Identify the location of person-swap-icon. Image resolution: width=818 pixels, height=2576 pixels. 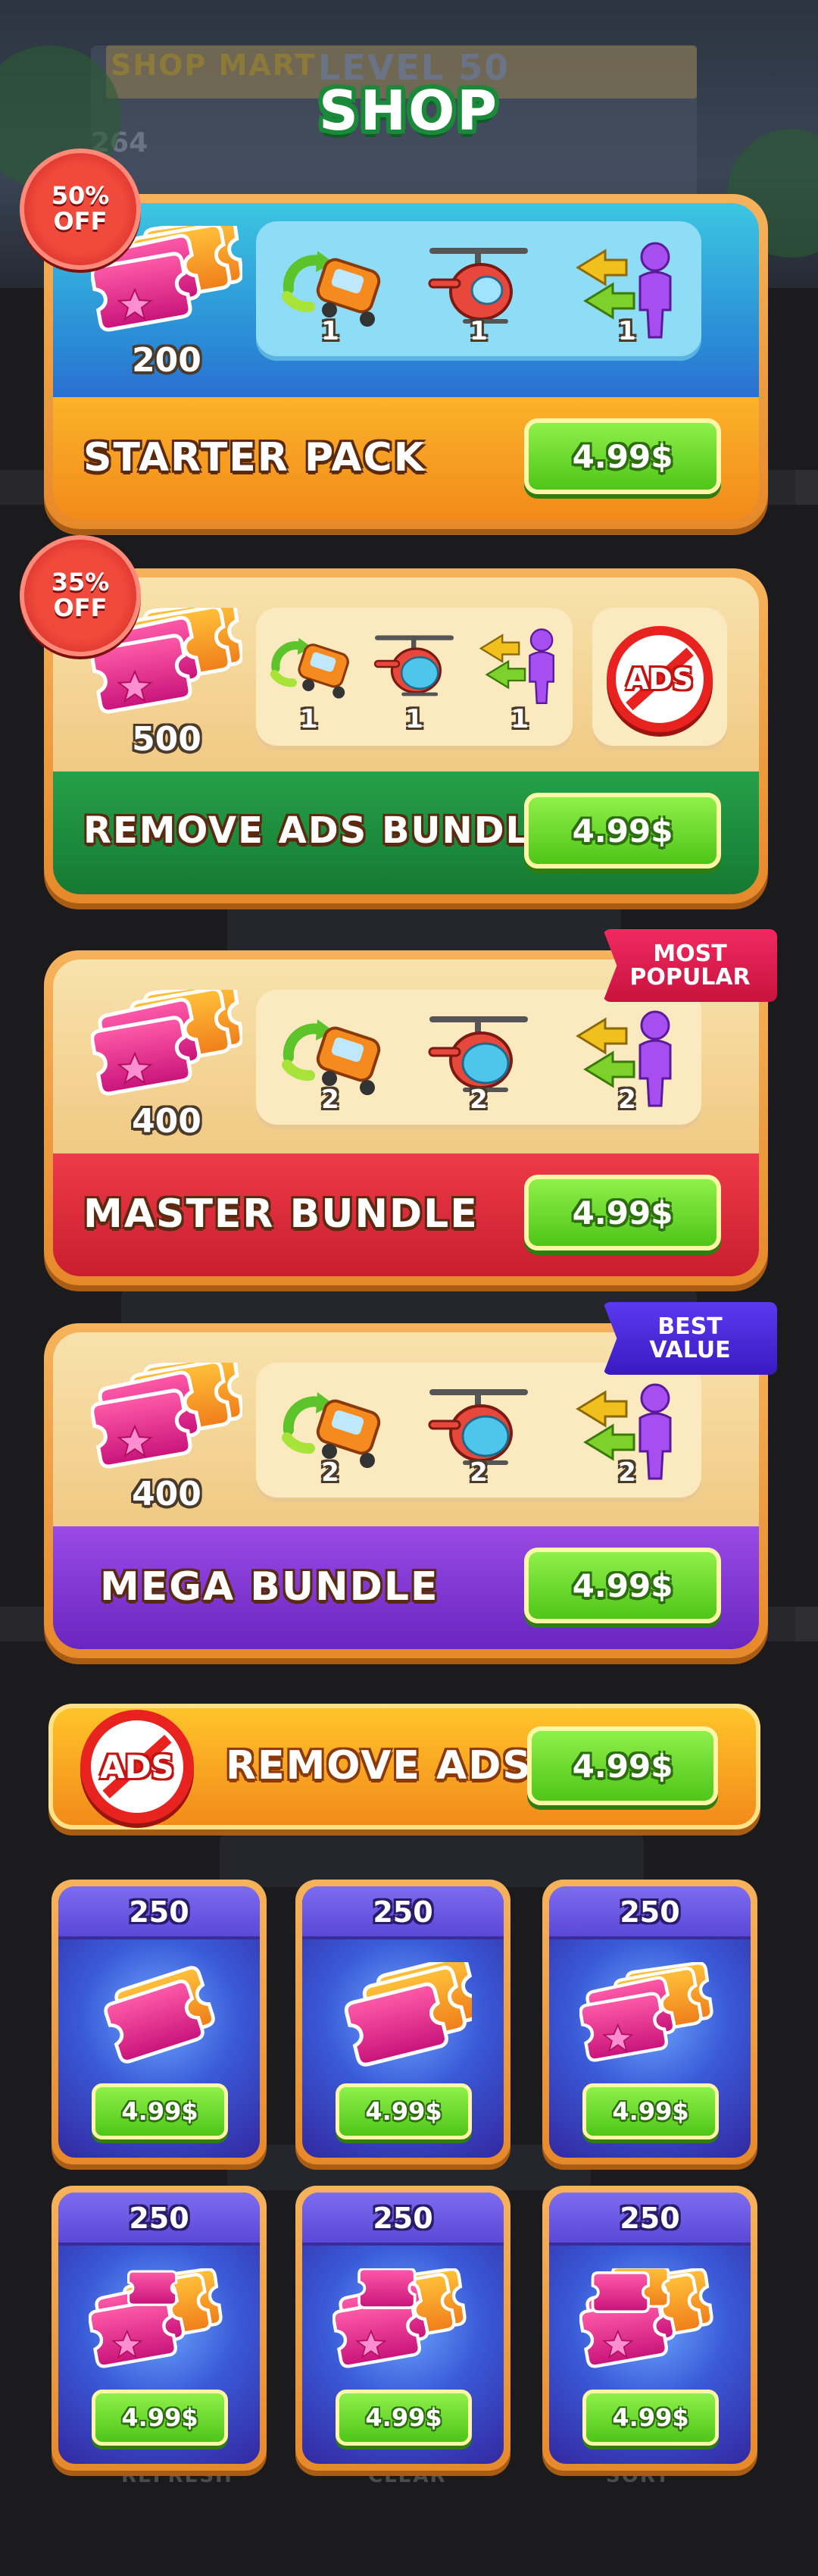
(517, 667).